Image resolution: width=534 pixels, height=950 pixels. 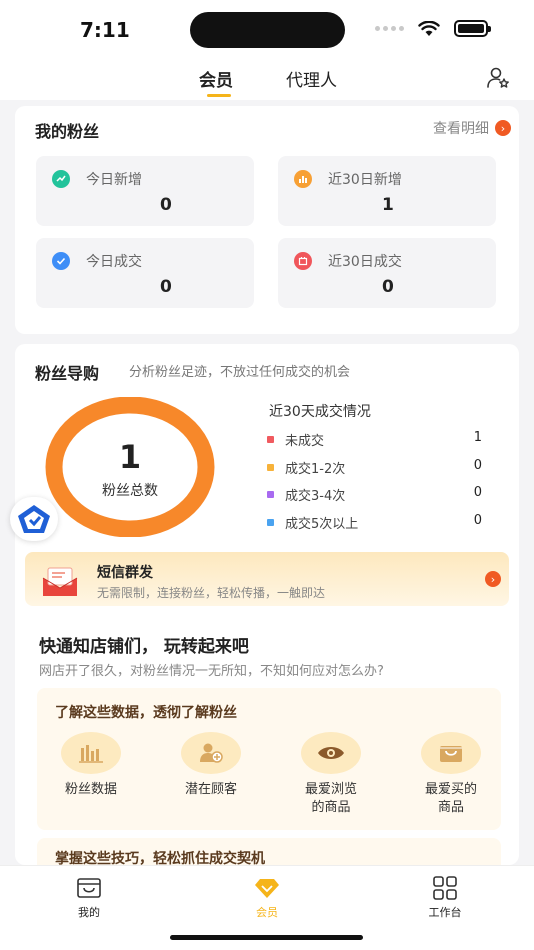 What do you see at coordinates (374, 495) in the screenshot?
I see `legend-item: 成交3-4次 0` at bounding box center [374, 495].